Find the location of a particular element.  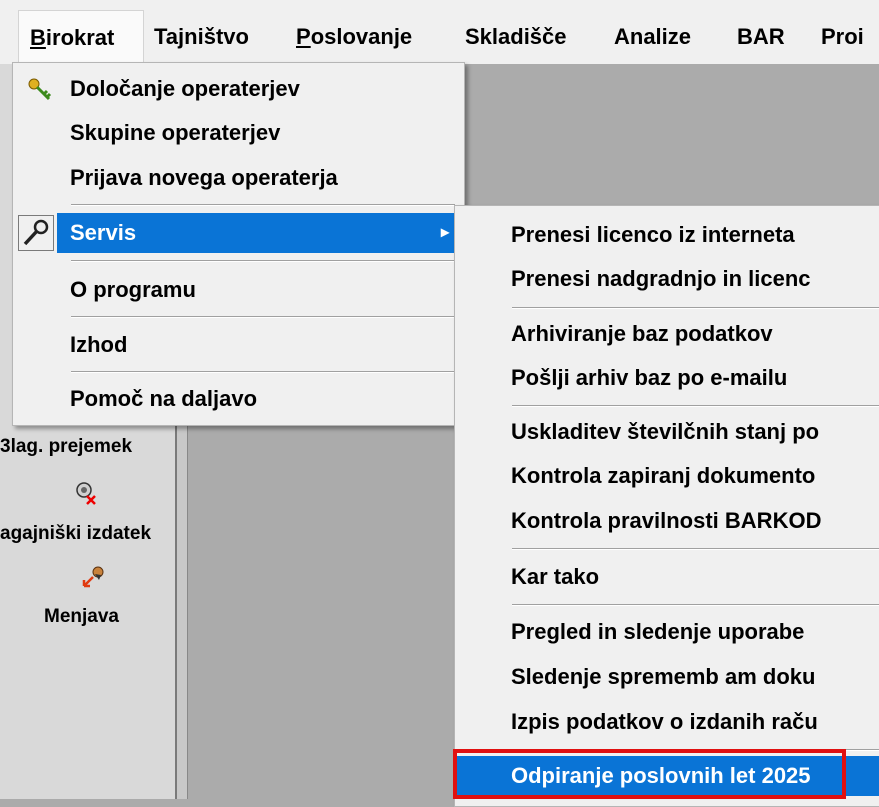

submenu-item-kar-tako: Kar tako is located at coordinates (667, 577).